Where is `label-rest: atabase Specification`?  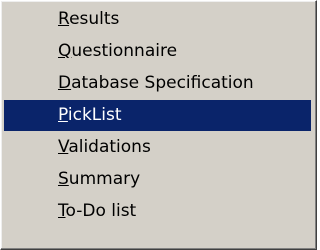 label-rest: atabase Specification is located at coordinates (162, 83).